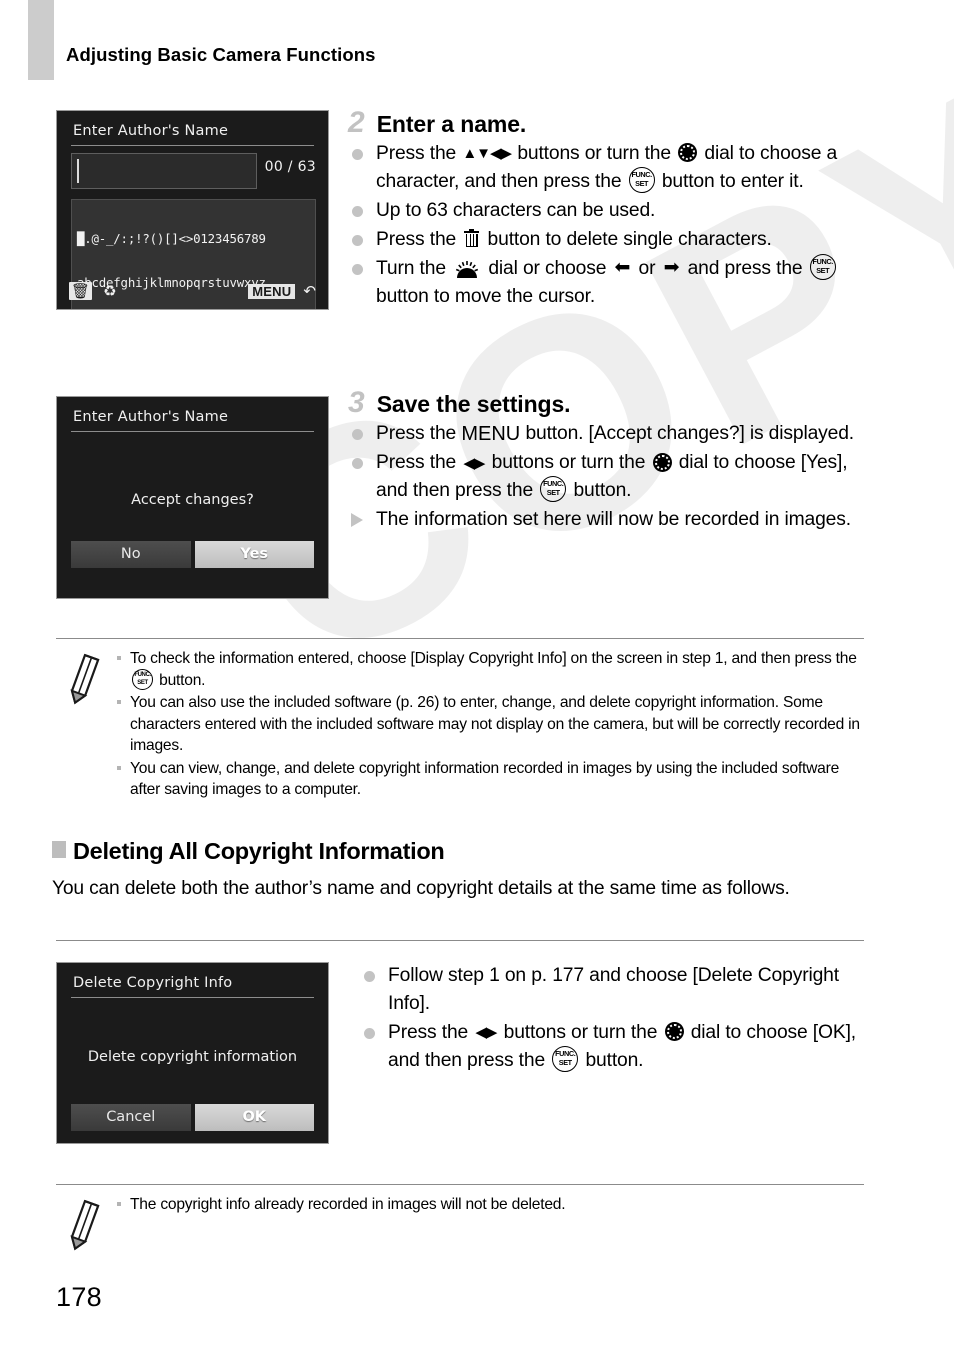  Describe the element at coordinates (182, 680) in the screenshot. I see `note-text: button.` at that location.